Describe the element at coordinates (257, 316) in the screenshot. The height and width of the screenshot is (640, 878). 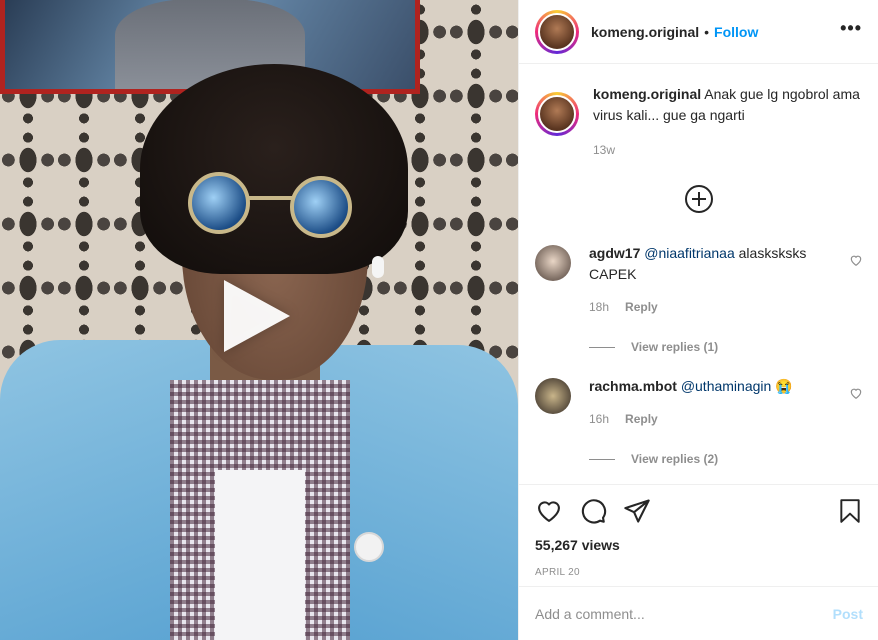
I see `play-icon` at that location.